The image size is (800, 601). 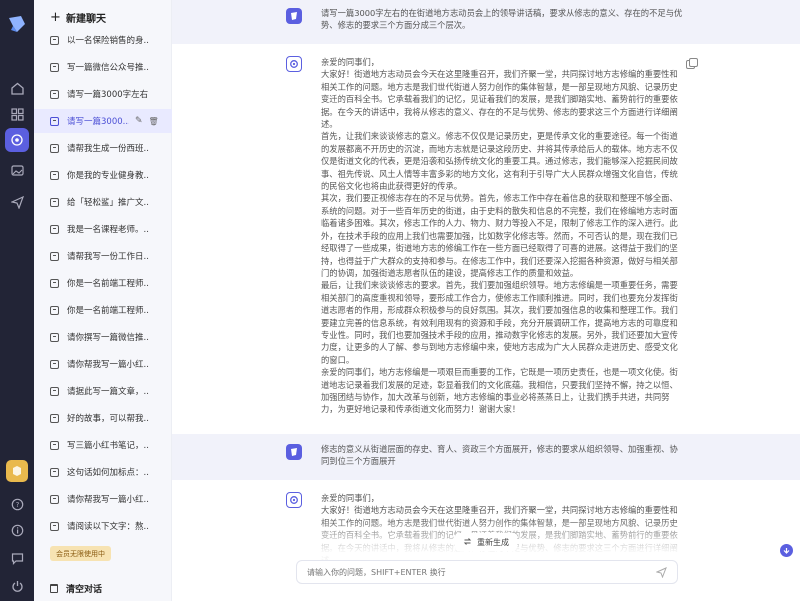 I want to click on plus-icon: +, so click(x=55, y=17).